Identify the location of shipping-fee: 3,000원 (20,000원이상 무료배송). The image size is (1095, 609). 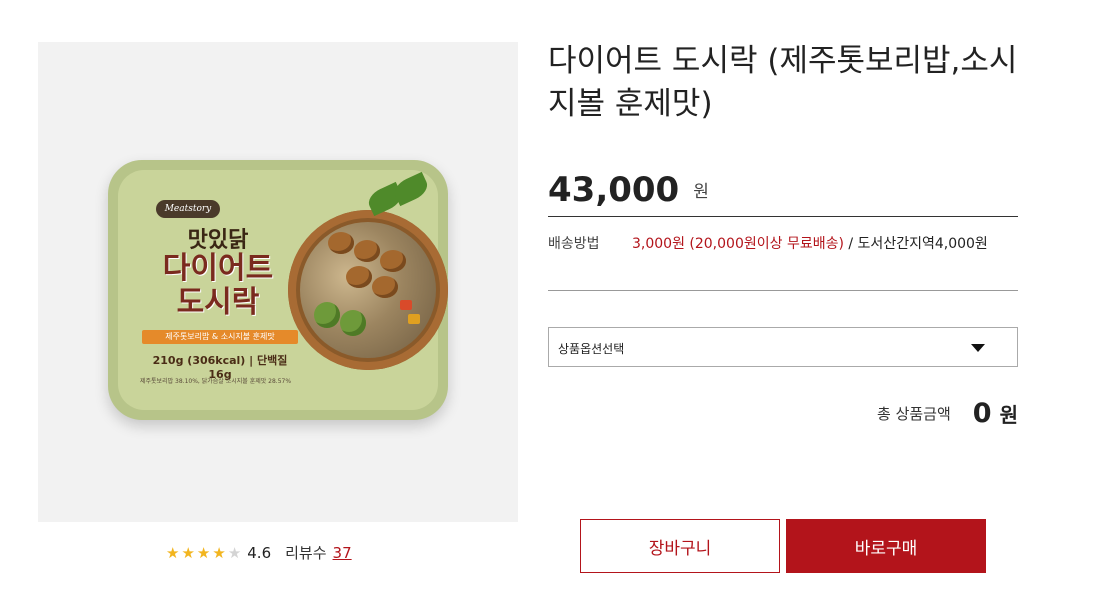
(738, 244).